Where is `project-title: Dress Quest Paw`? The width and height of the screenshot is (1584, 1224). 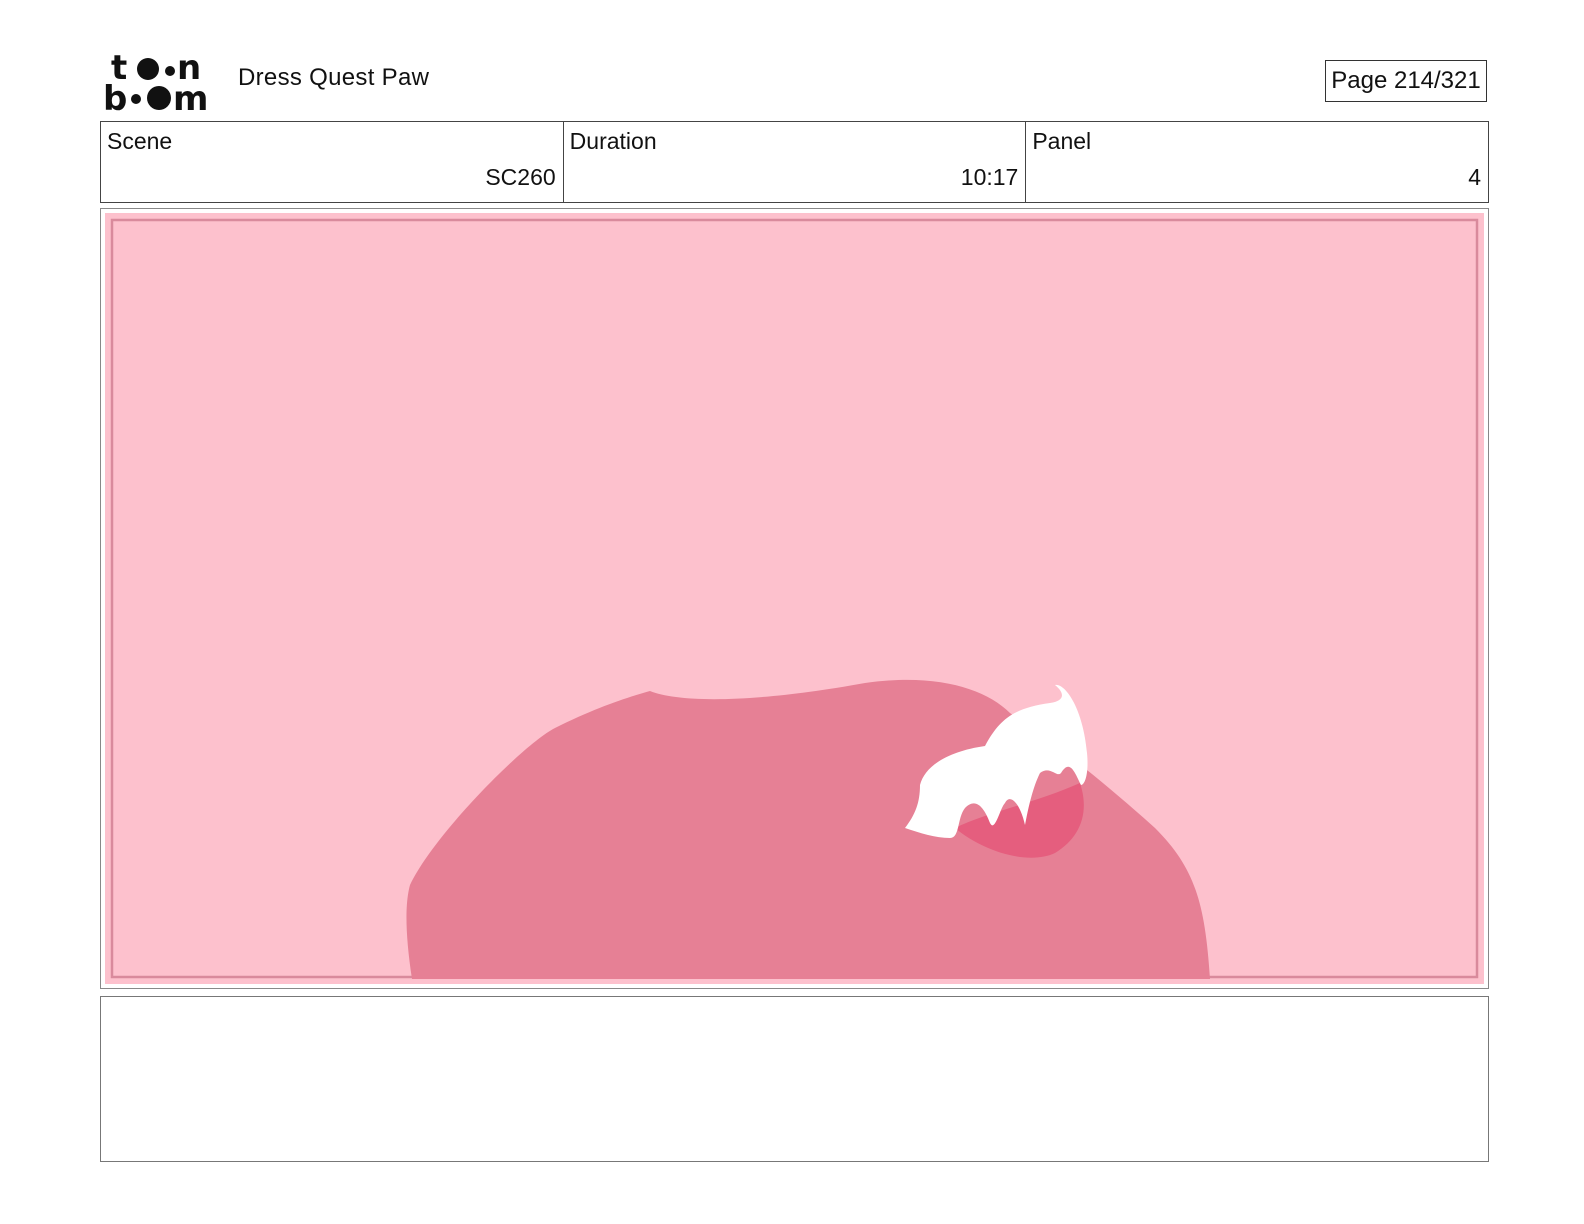
project-title: Dress Quest Paw is located at coordinates (334, 77).